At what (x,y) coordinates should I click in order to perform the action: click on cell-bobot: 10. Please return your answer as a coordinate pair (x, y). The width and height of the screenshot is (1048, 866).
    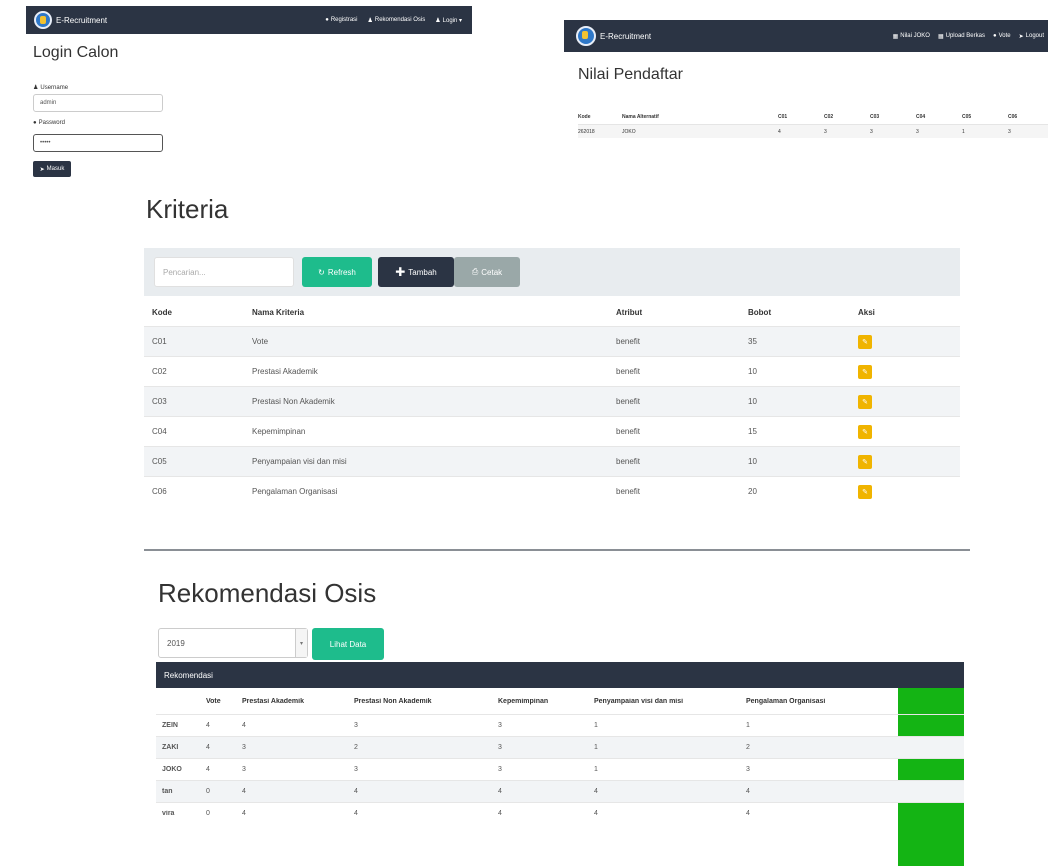
    Looking at the image, I should click on (752, 461).